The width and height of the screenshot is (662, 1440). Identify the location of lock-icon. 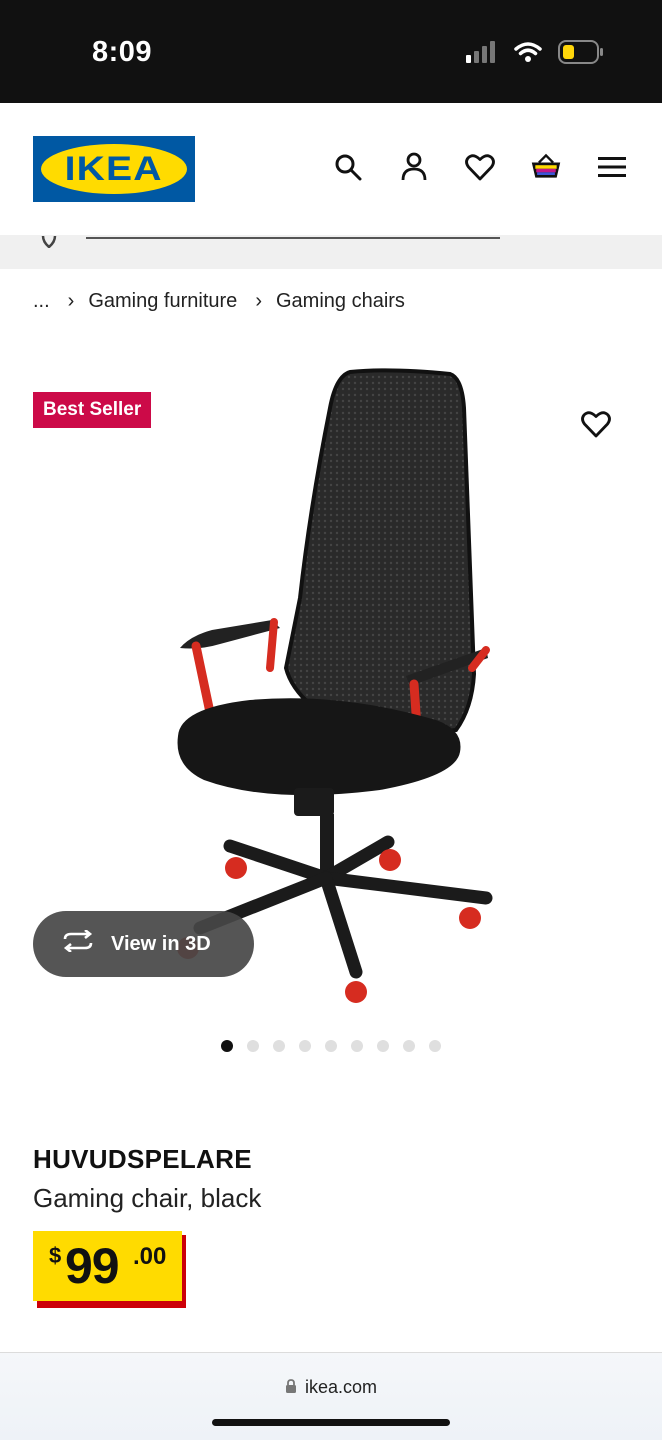
(291, 1387).